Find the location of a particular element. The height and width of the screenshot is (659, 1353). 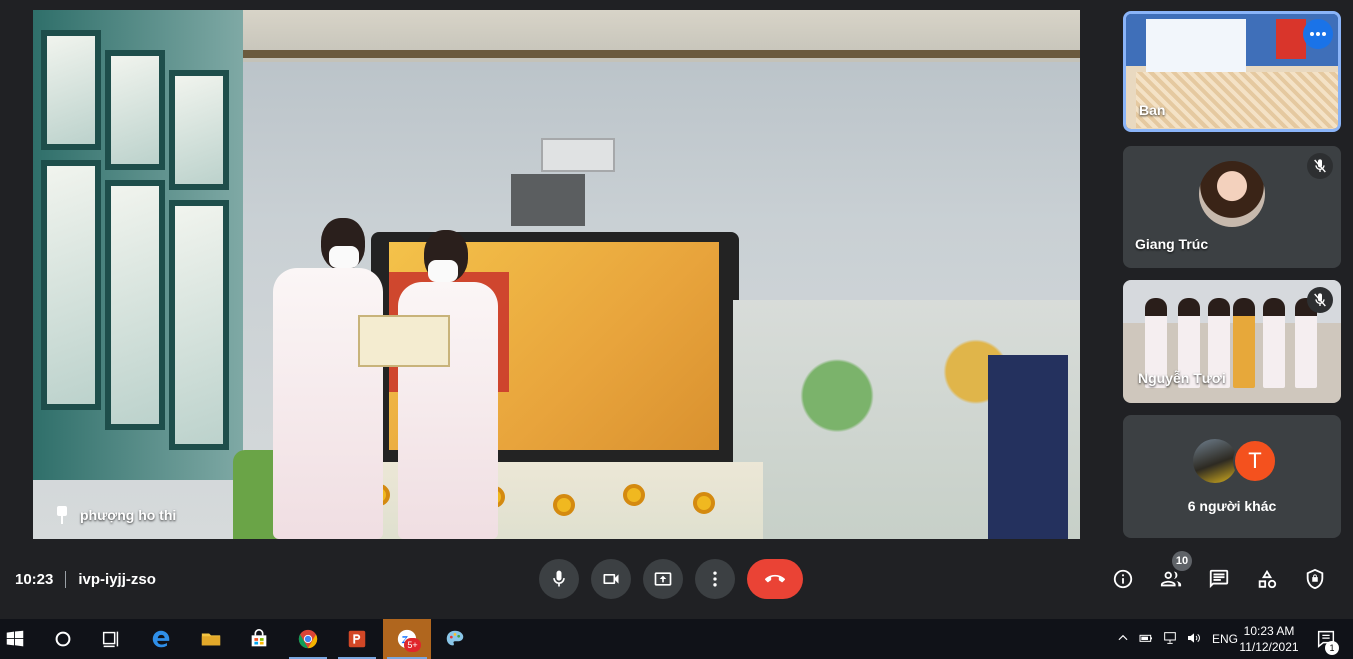

meeting-controls-bar: 10:23 ivp-iyjj-zso 10 is located at coordinates (676, 581).